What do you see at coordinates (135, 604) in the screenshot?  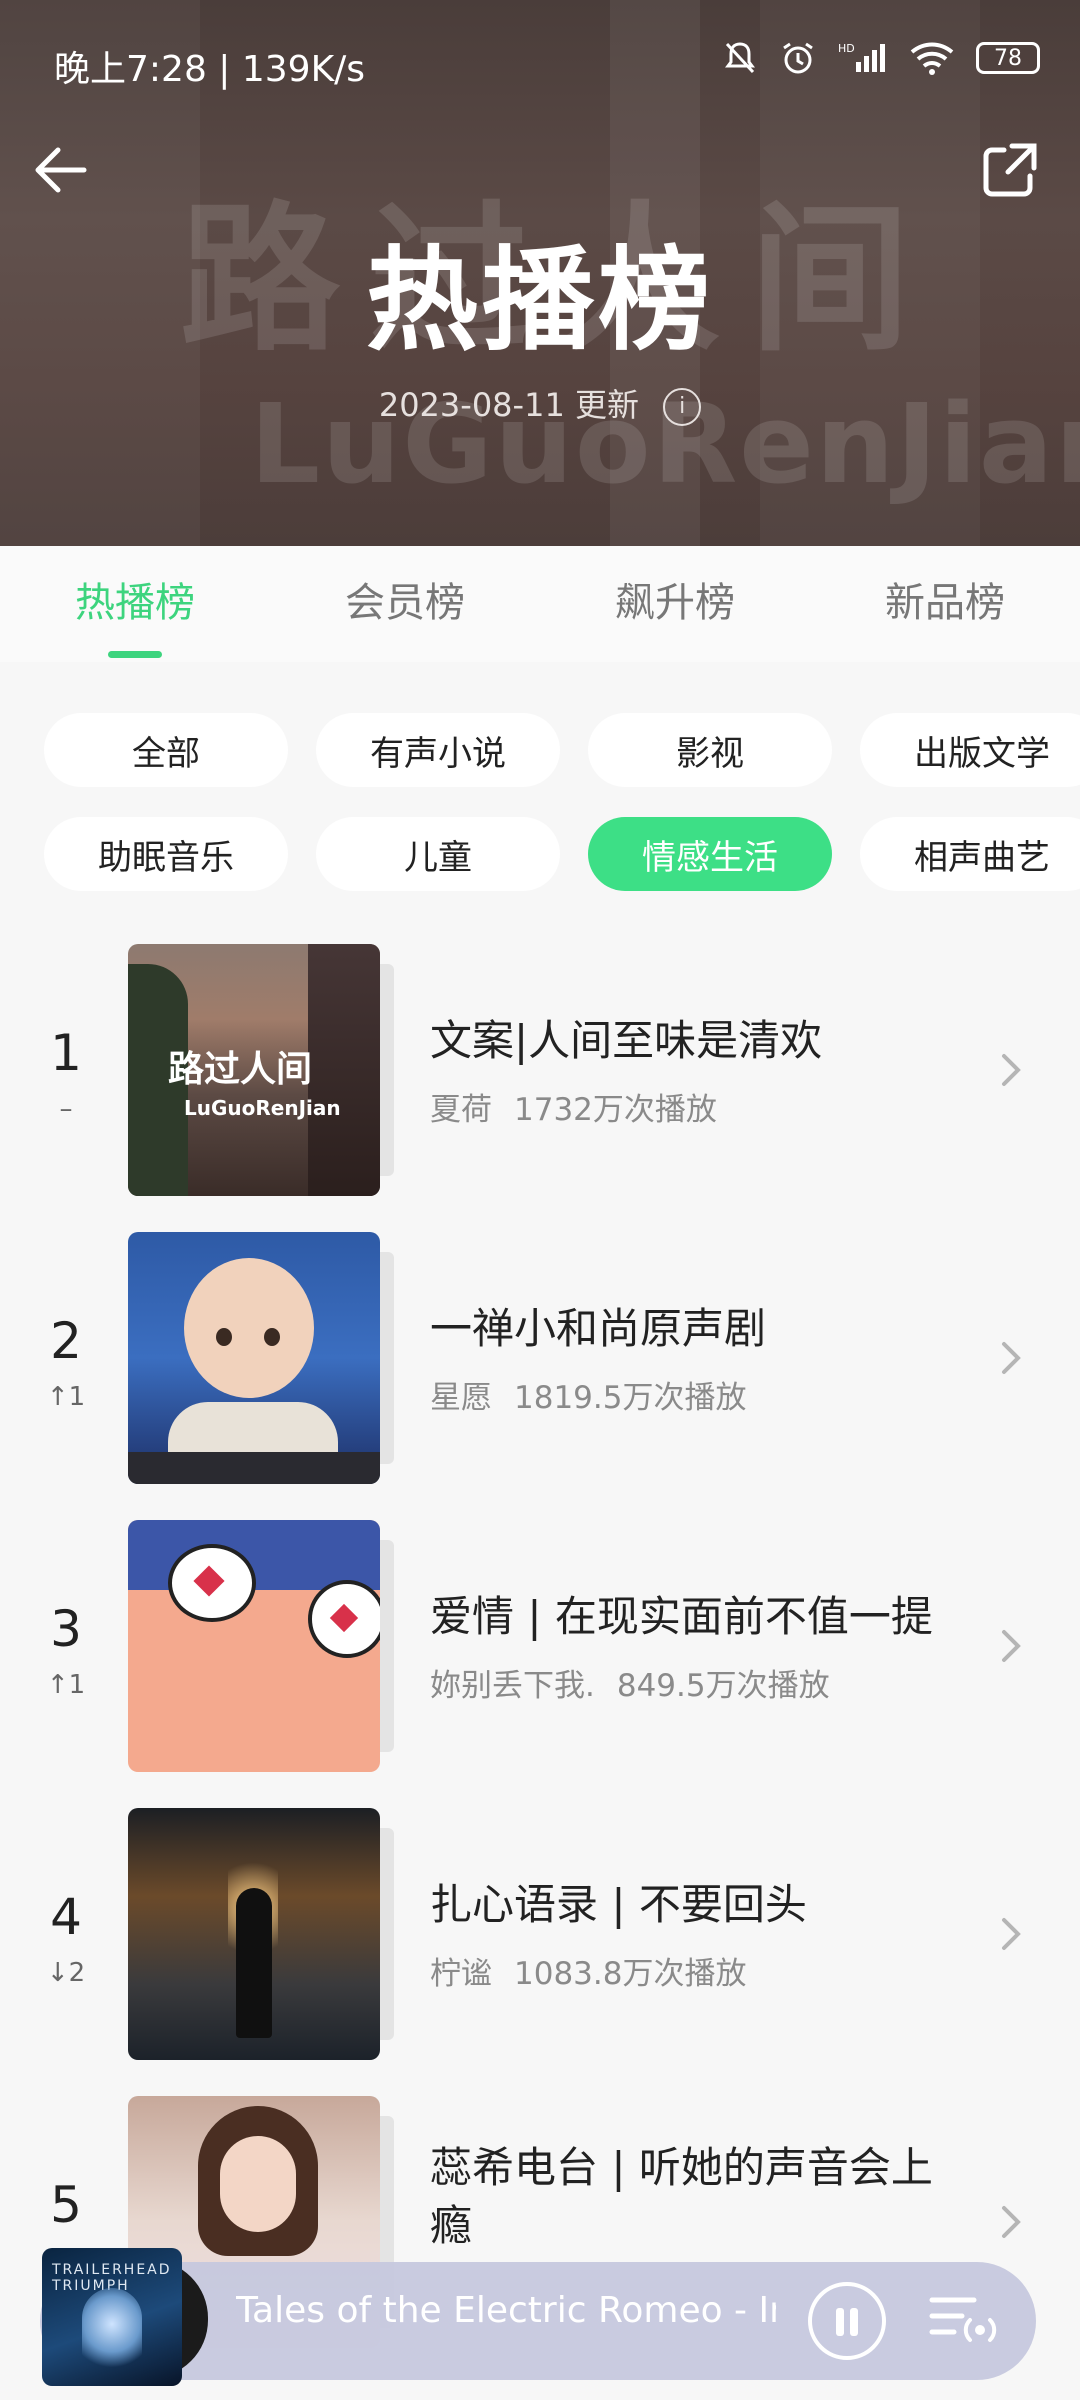 I see `tab-hot: 热播榜` at bounding box center [135, 604].